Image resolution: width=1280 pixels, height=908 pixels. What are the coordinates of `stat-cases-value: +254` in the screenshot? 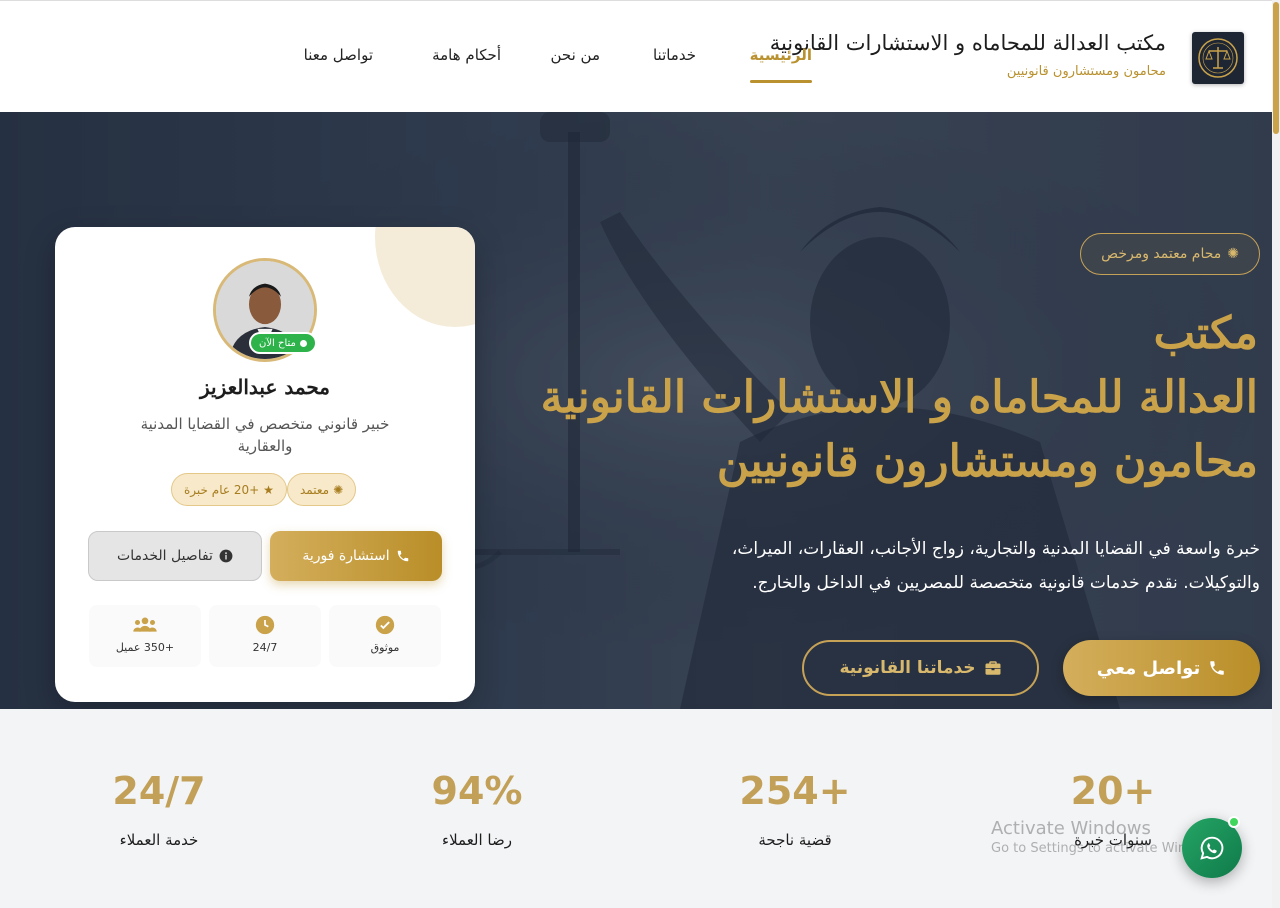 It's located at (795, 791).